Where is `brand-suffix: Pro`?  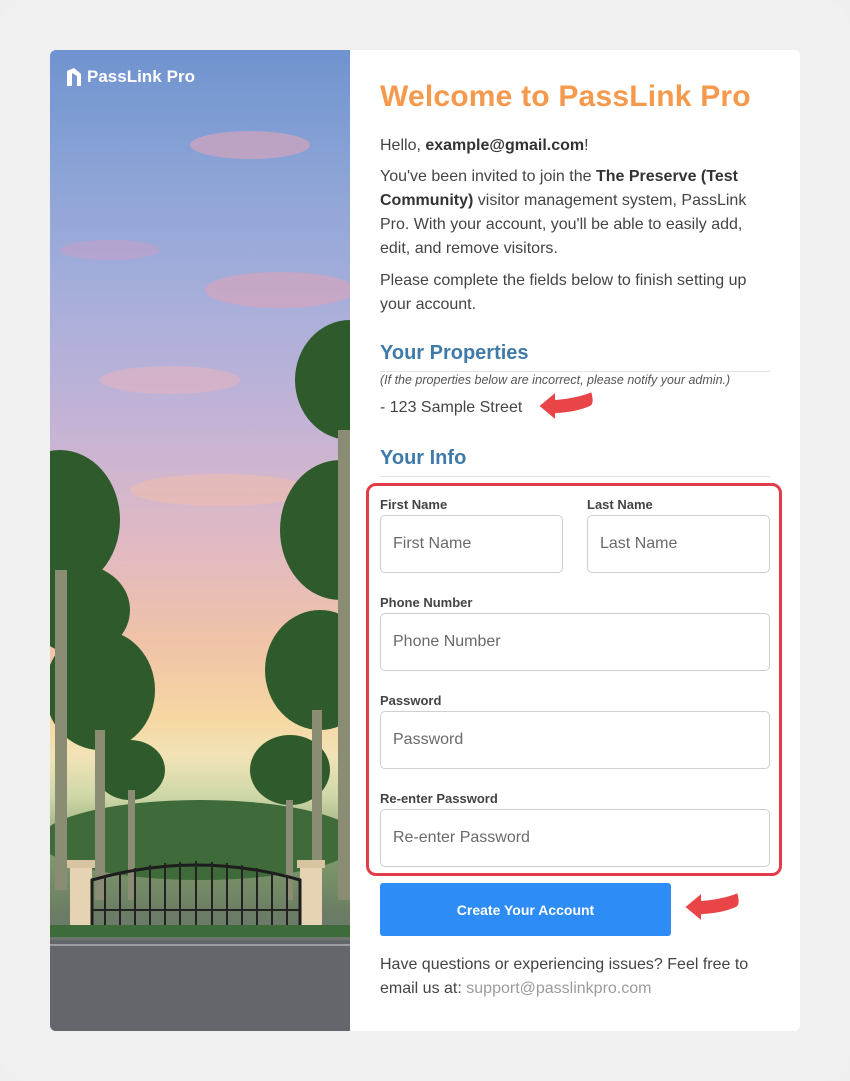 brand-suffix: Pro is located at coordinates (180, 76).